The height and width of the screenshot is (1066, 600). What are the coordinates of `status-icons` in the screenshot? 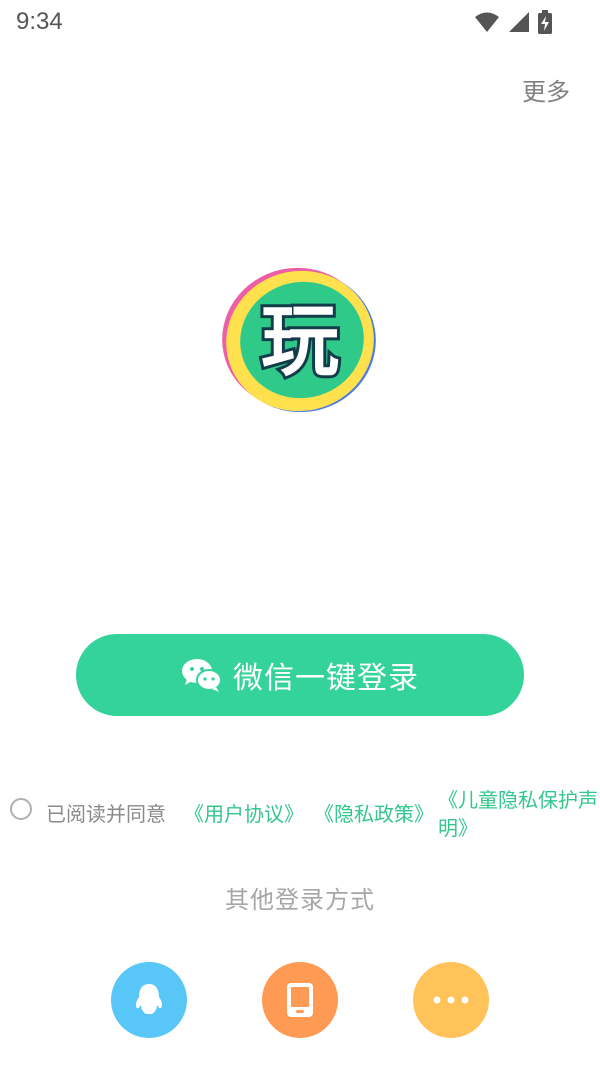 It's located at (513, 22).